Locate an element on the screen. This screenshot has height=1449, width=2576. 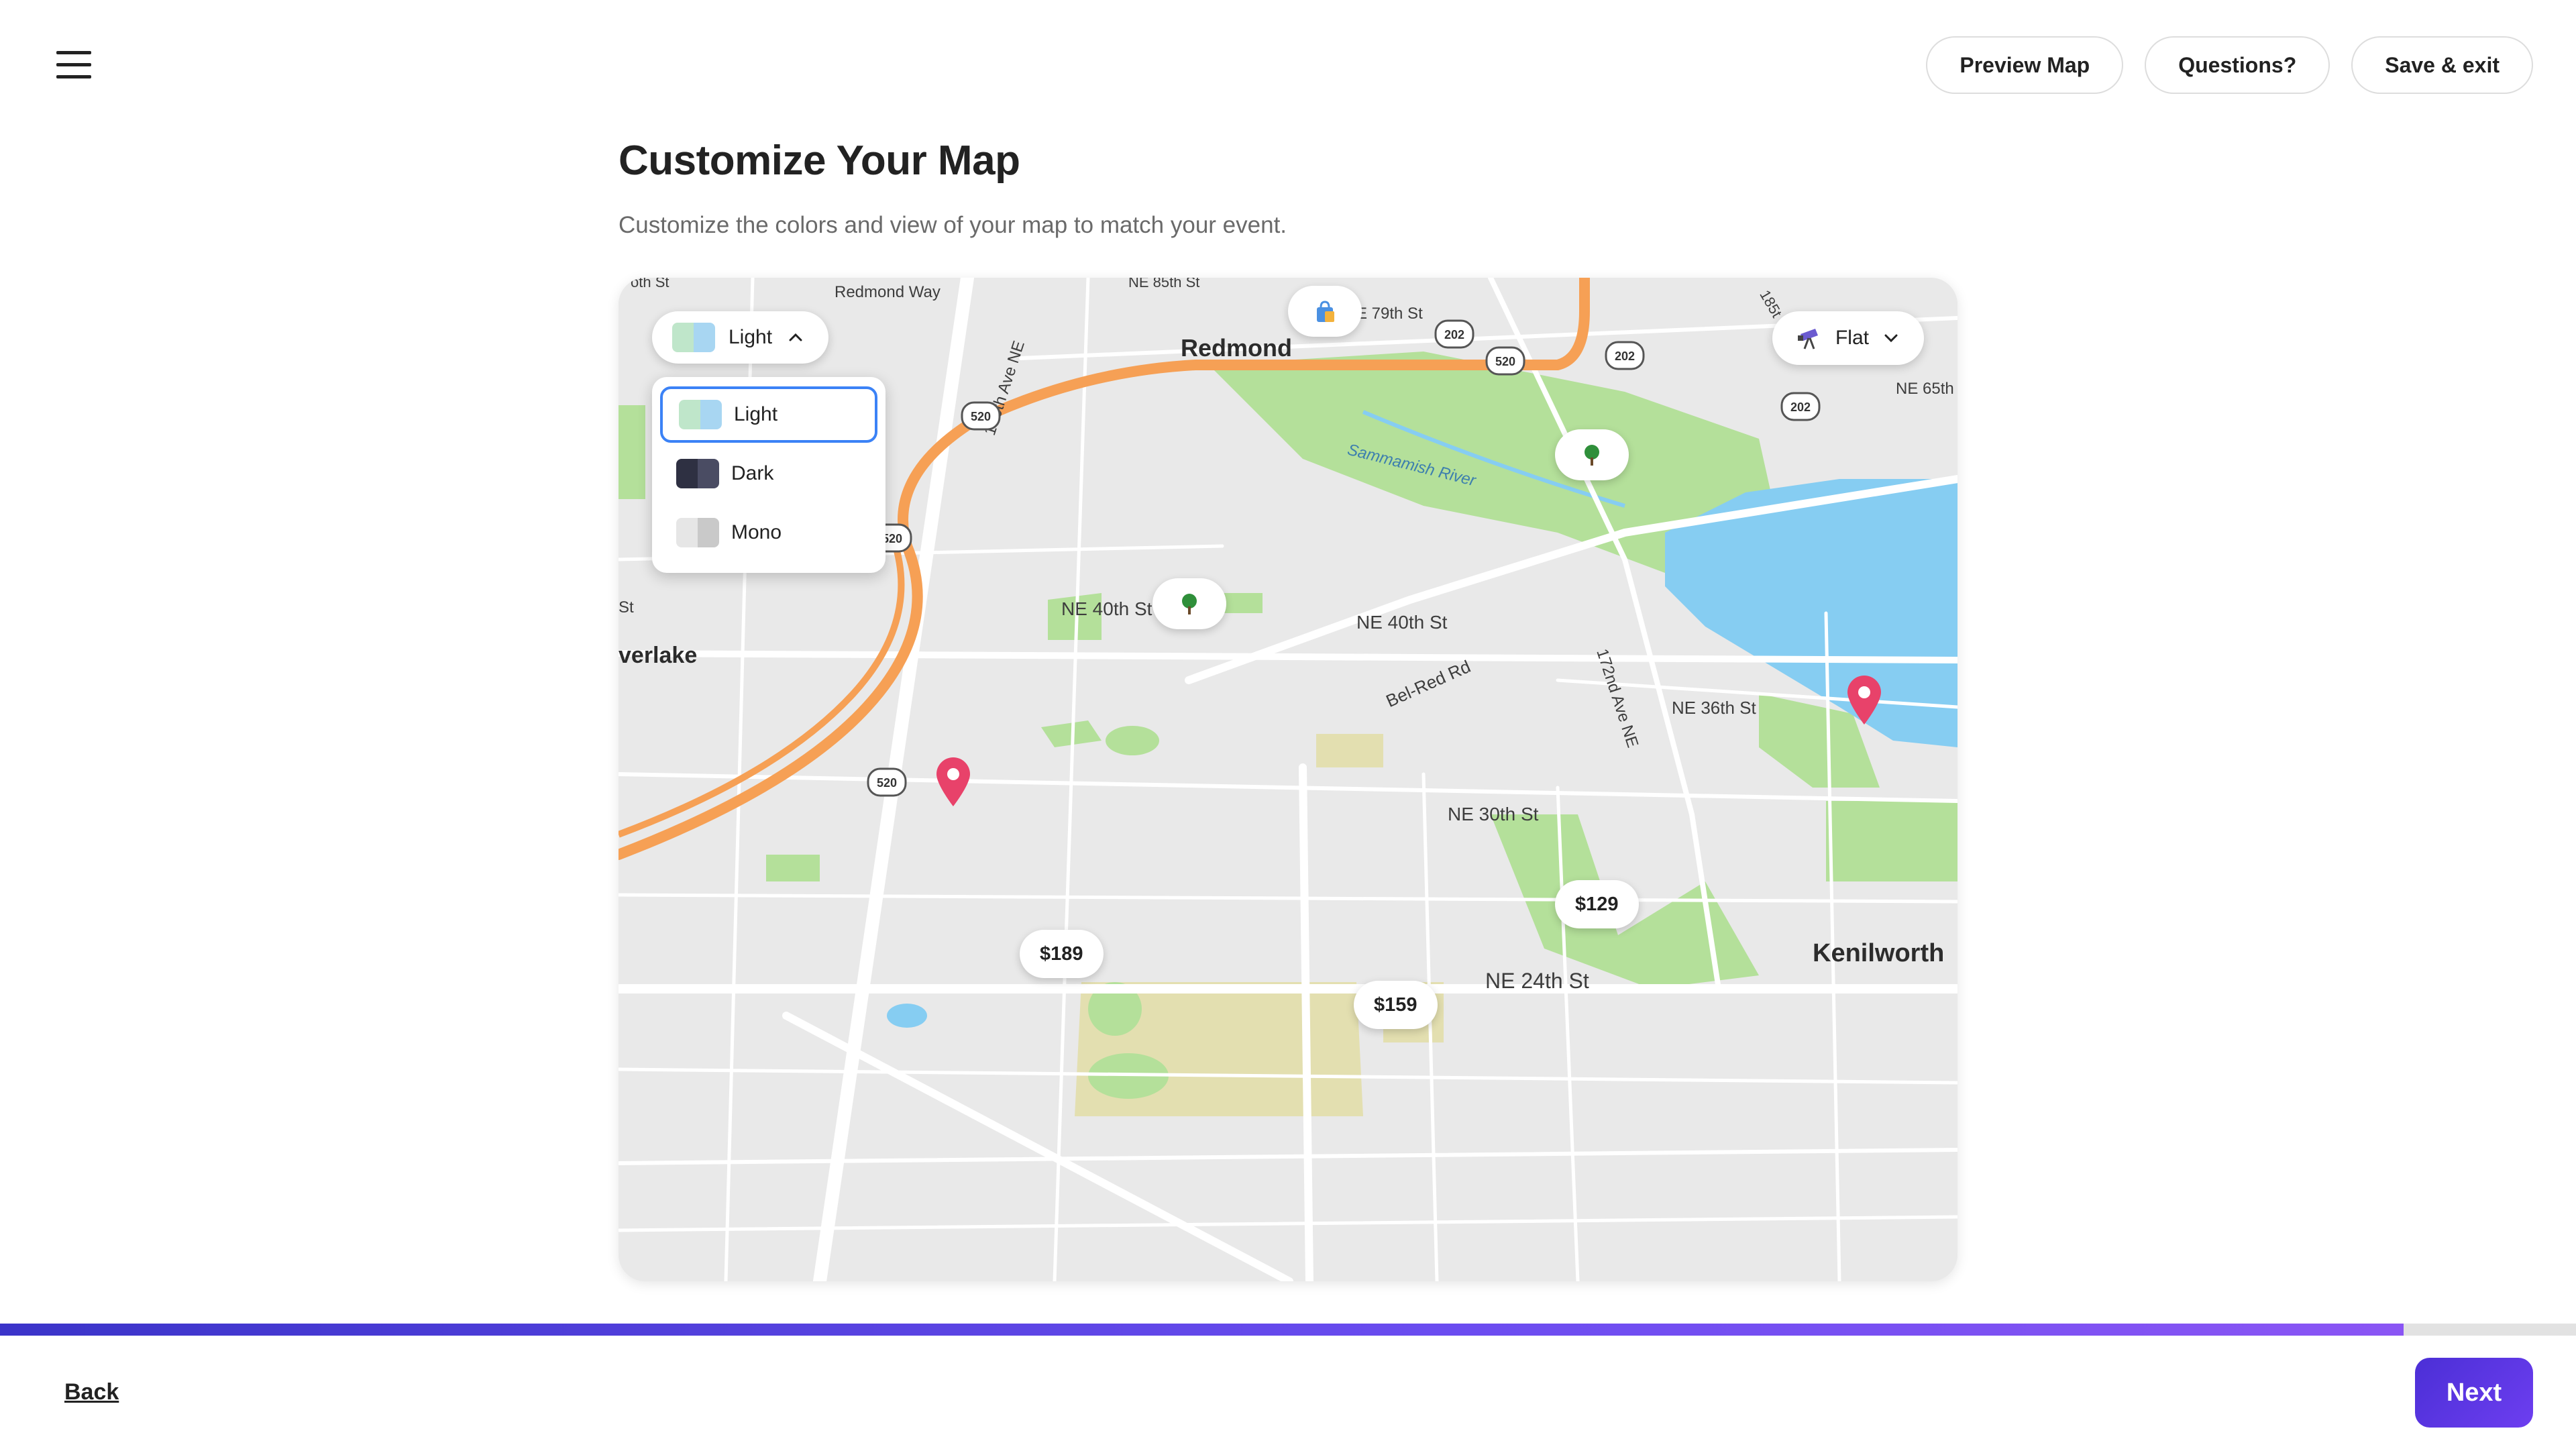
preview-map-button: Preview Map is located at coordinates (2025, 65).